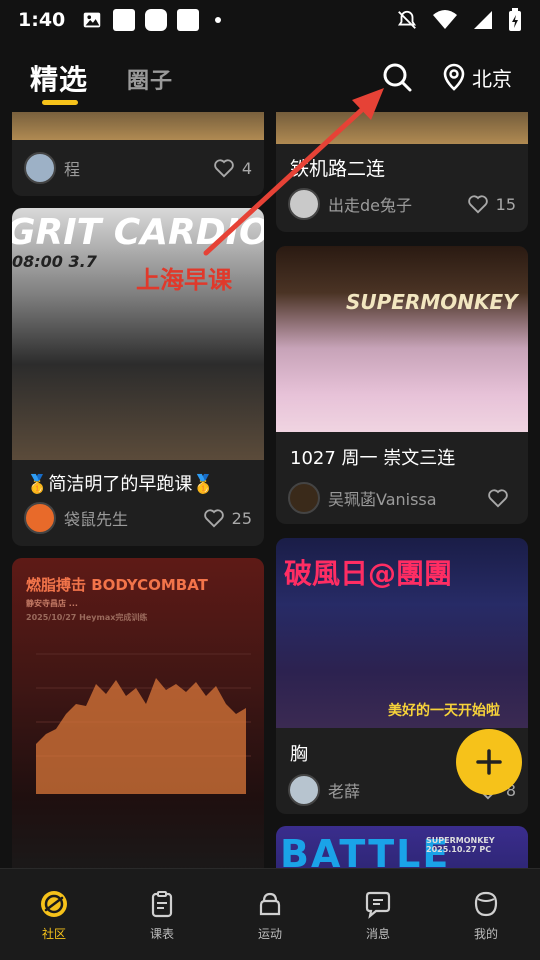 The width and height of the screenshot is (540, 960). Describe the element at coordinates (338, 169) in the screenshot. I see `post-title: 铁机路二连` at that location.